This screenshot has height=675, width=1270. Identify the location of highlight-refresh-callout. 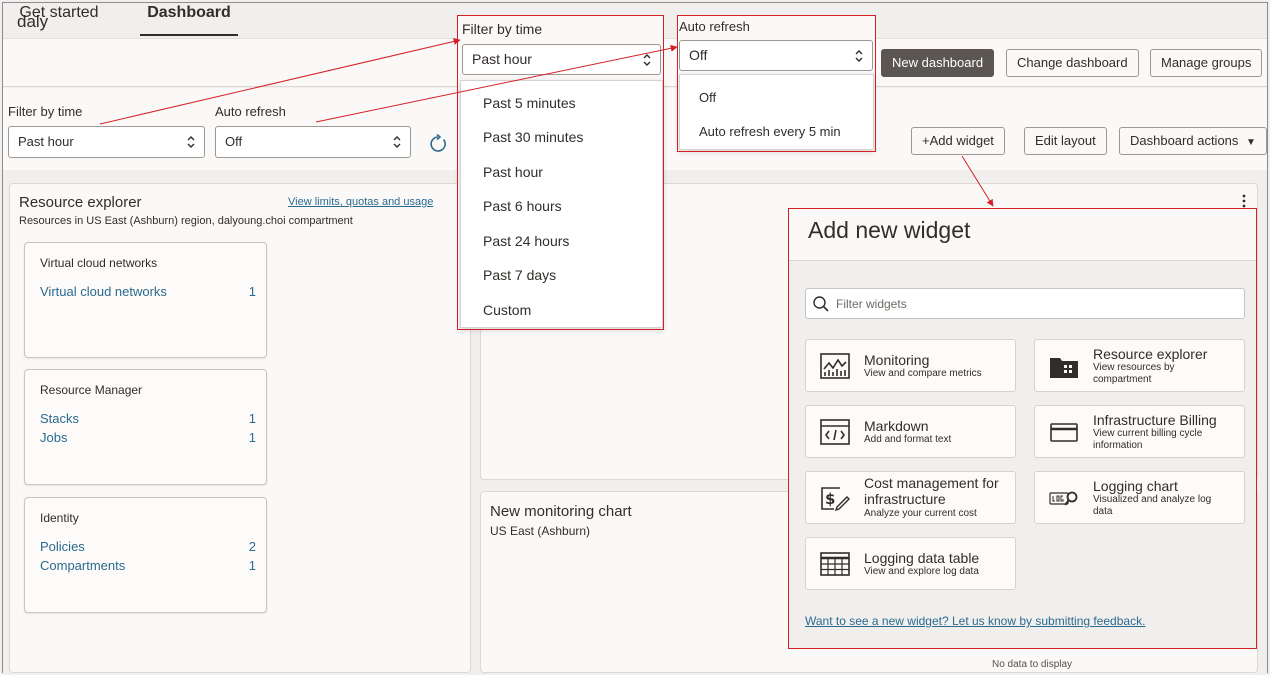
(776, 83).